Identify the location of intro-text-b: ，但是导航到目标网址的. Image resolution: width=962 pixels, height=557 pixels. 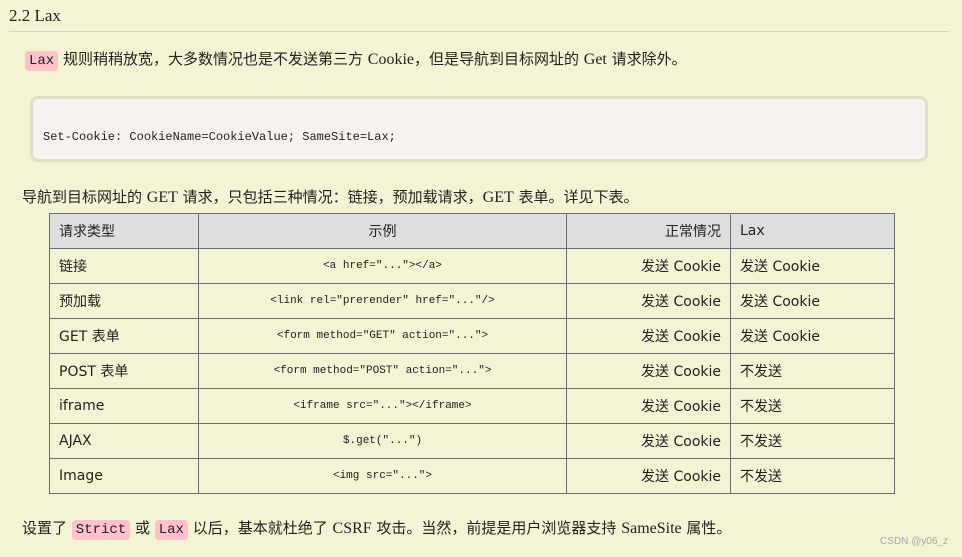
(498, 59).